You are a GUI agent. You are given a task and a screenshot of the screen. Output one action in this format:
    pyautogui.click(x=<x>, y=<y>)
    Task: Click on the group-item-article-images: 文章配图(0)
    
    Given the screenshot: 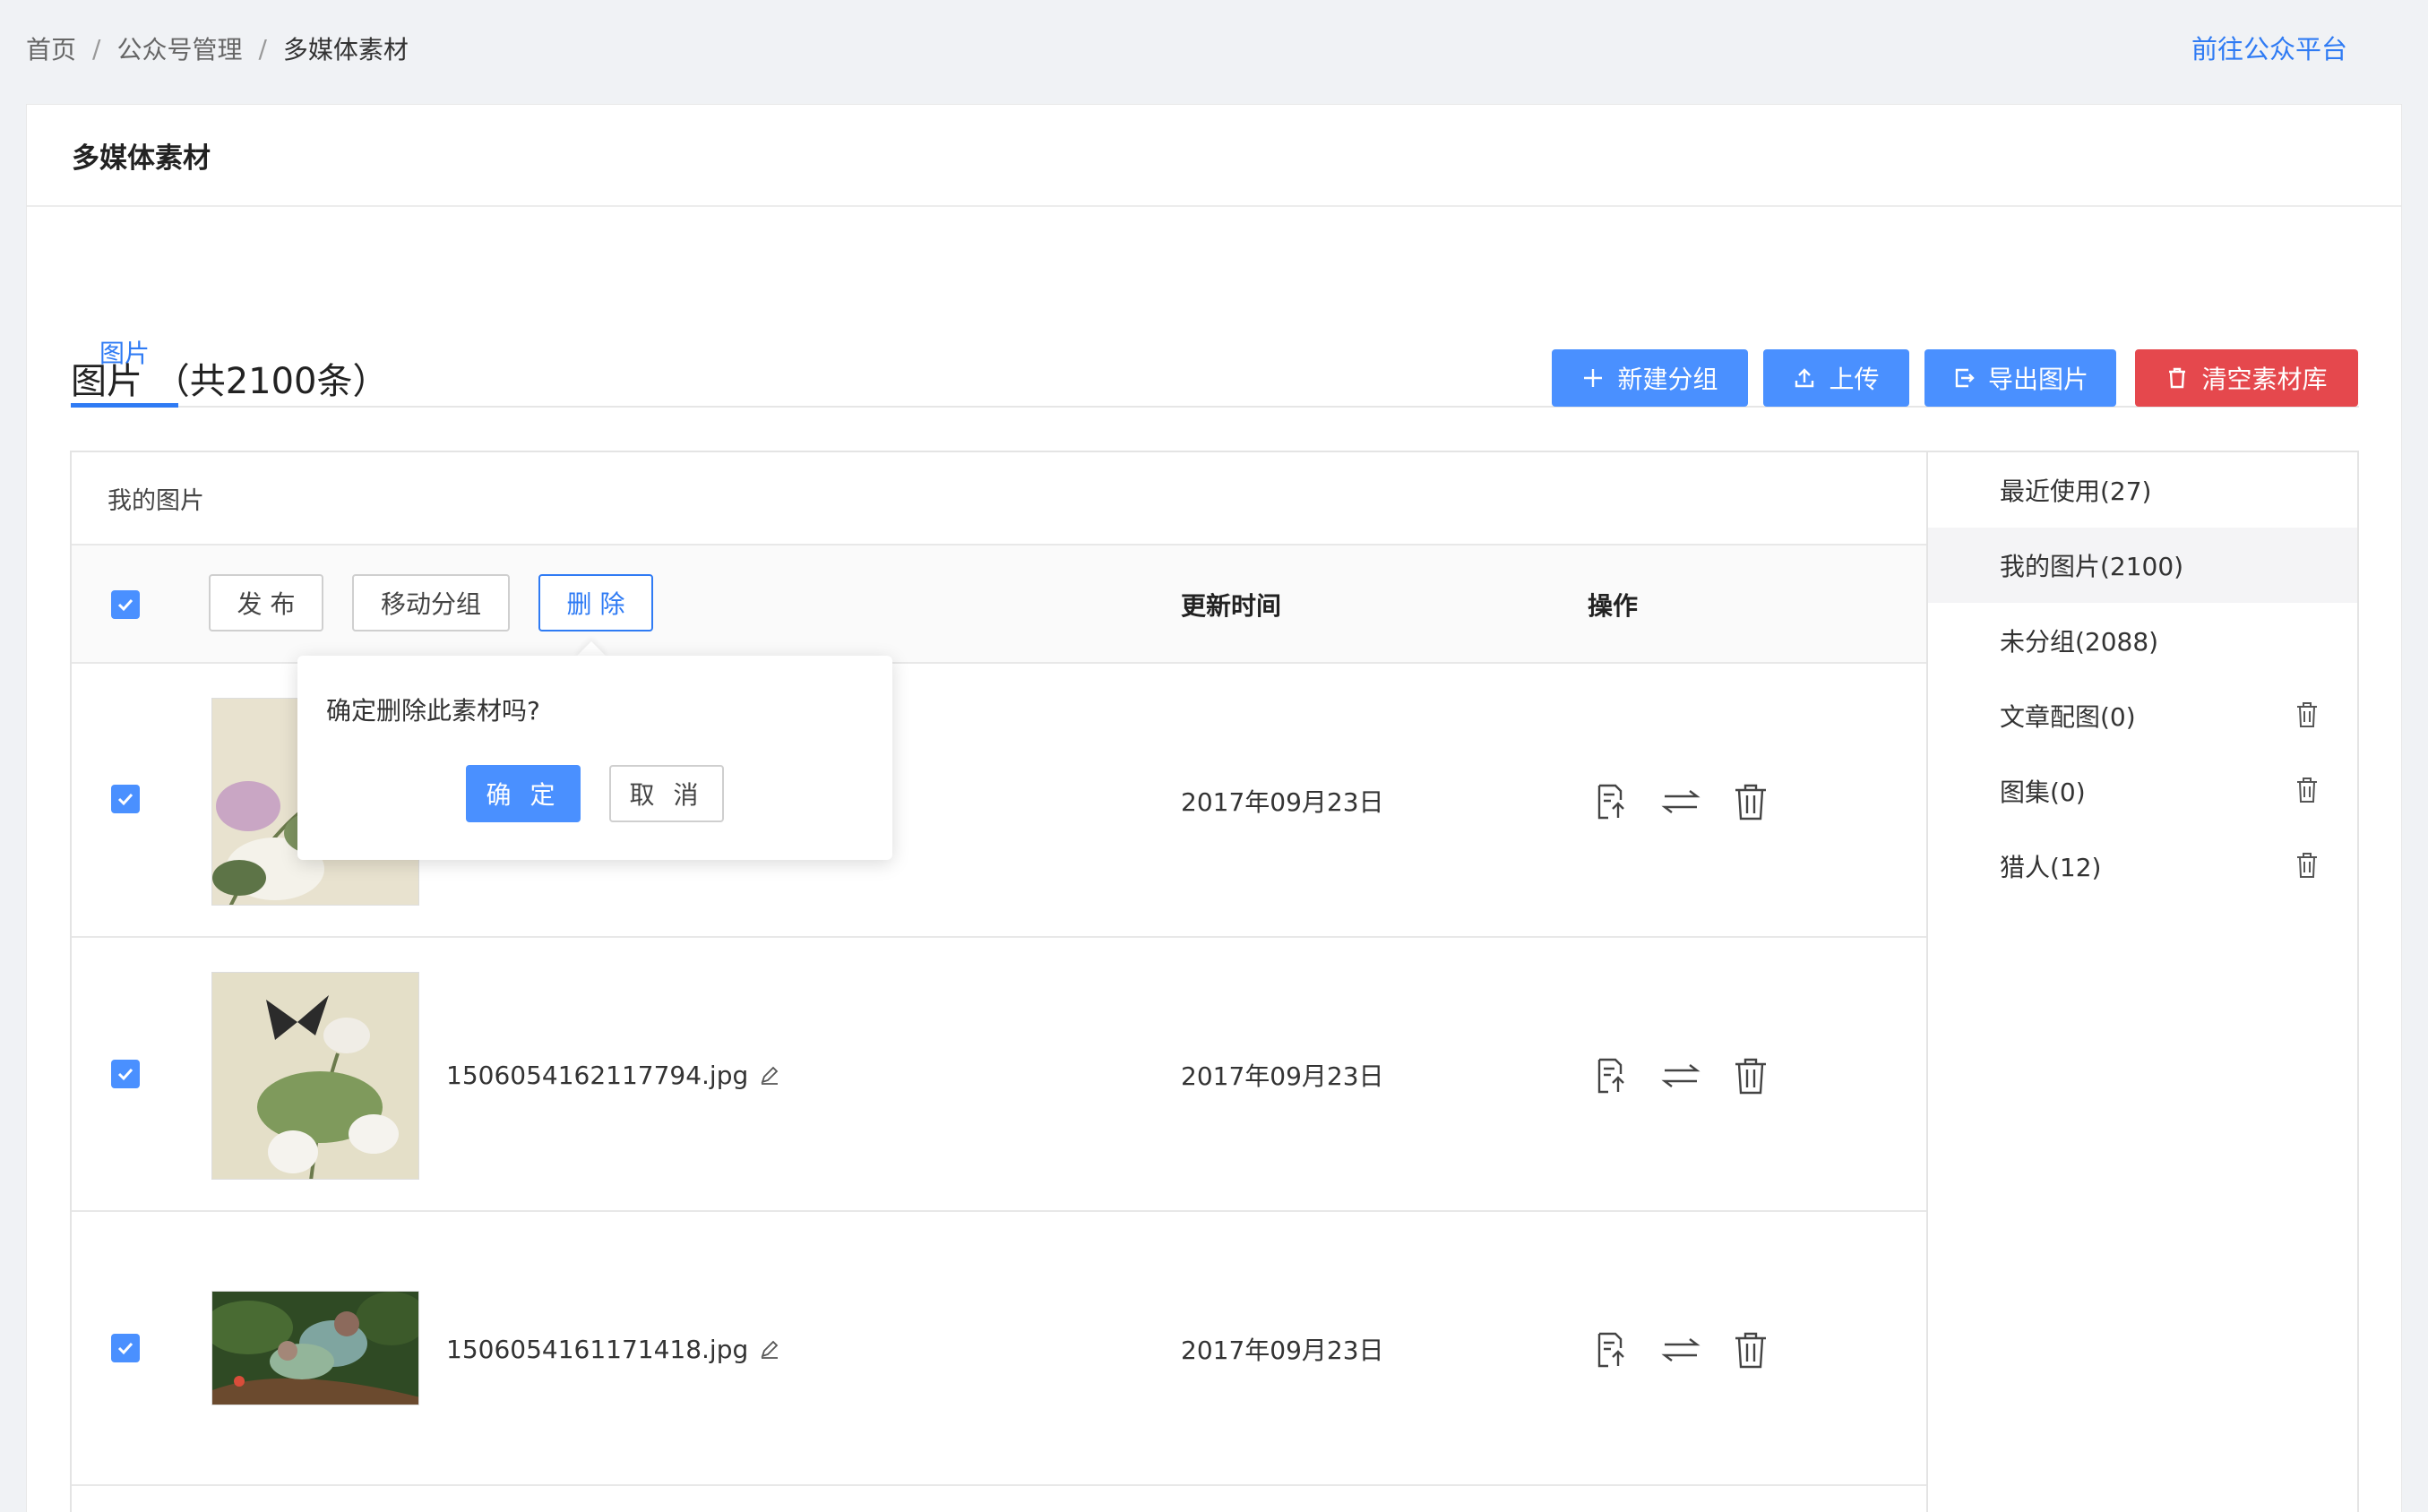 What is the action you would take?
    pyautogui.click(x=2142, y=716)
    